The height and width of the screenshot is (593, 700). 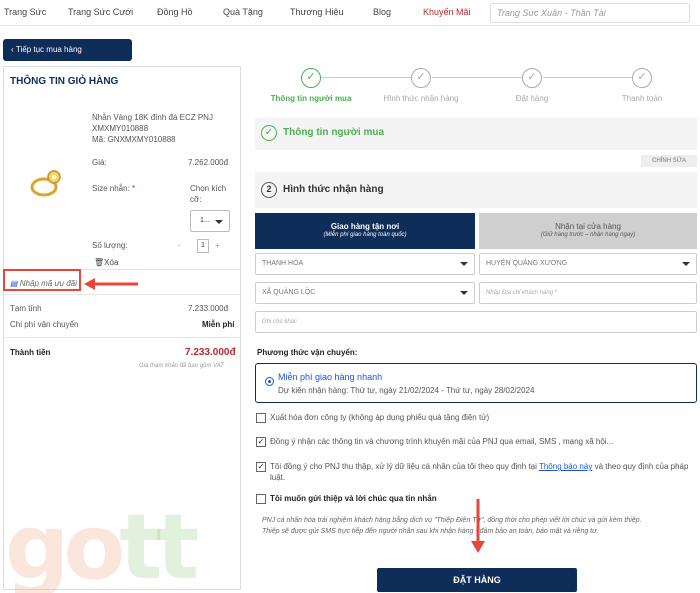 What do you see at coordinates (669, 161) in the screenshot?
I see `edit-buyer-button: CHỈNH SỬA` at bounding box center [669, 161].